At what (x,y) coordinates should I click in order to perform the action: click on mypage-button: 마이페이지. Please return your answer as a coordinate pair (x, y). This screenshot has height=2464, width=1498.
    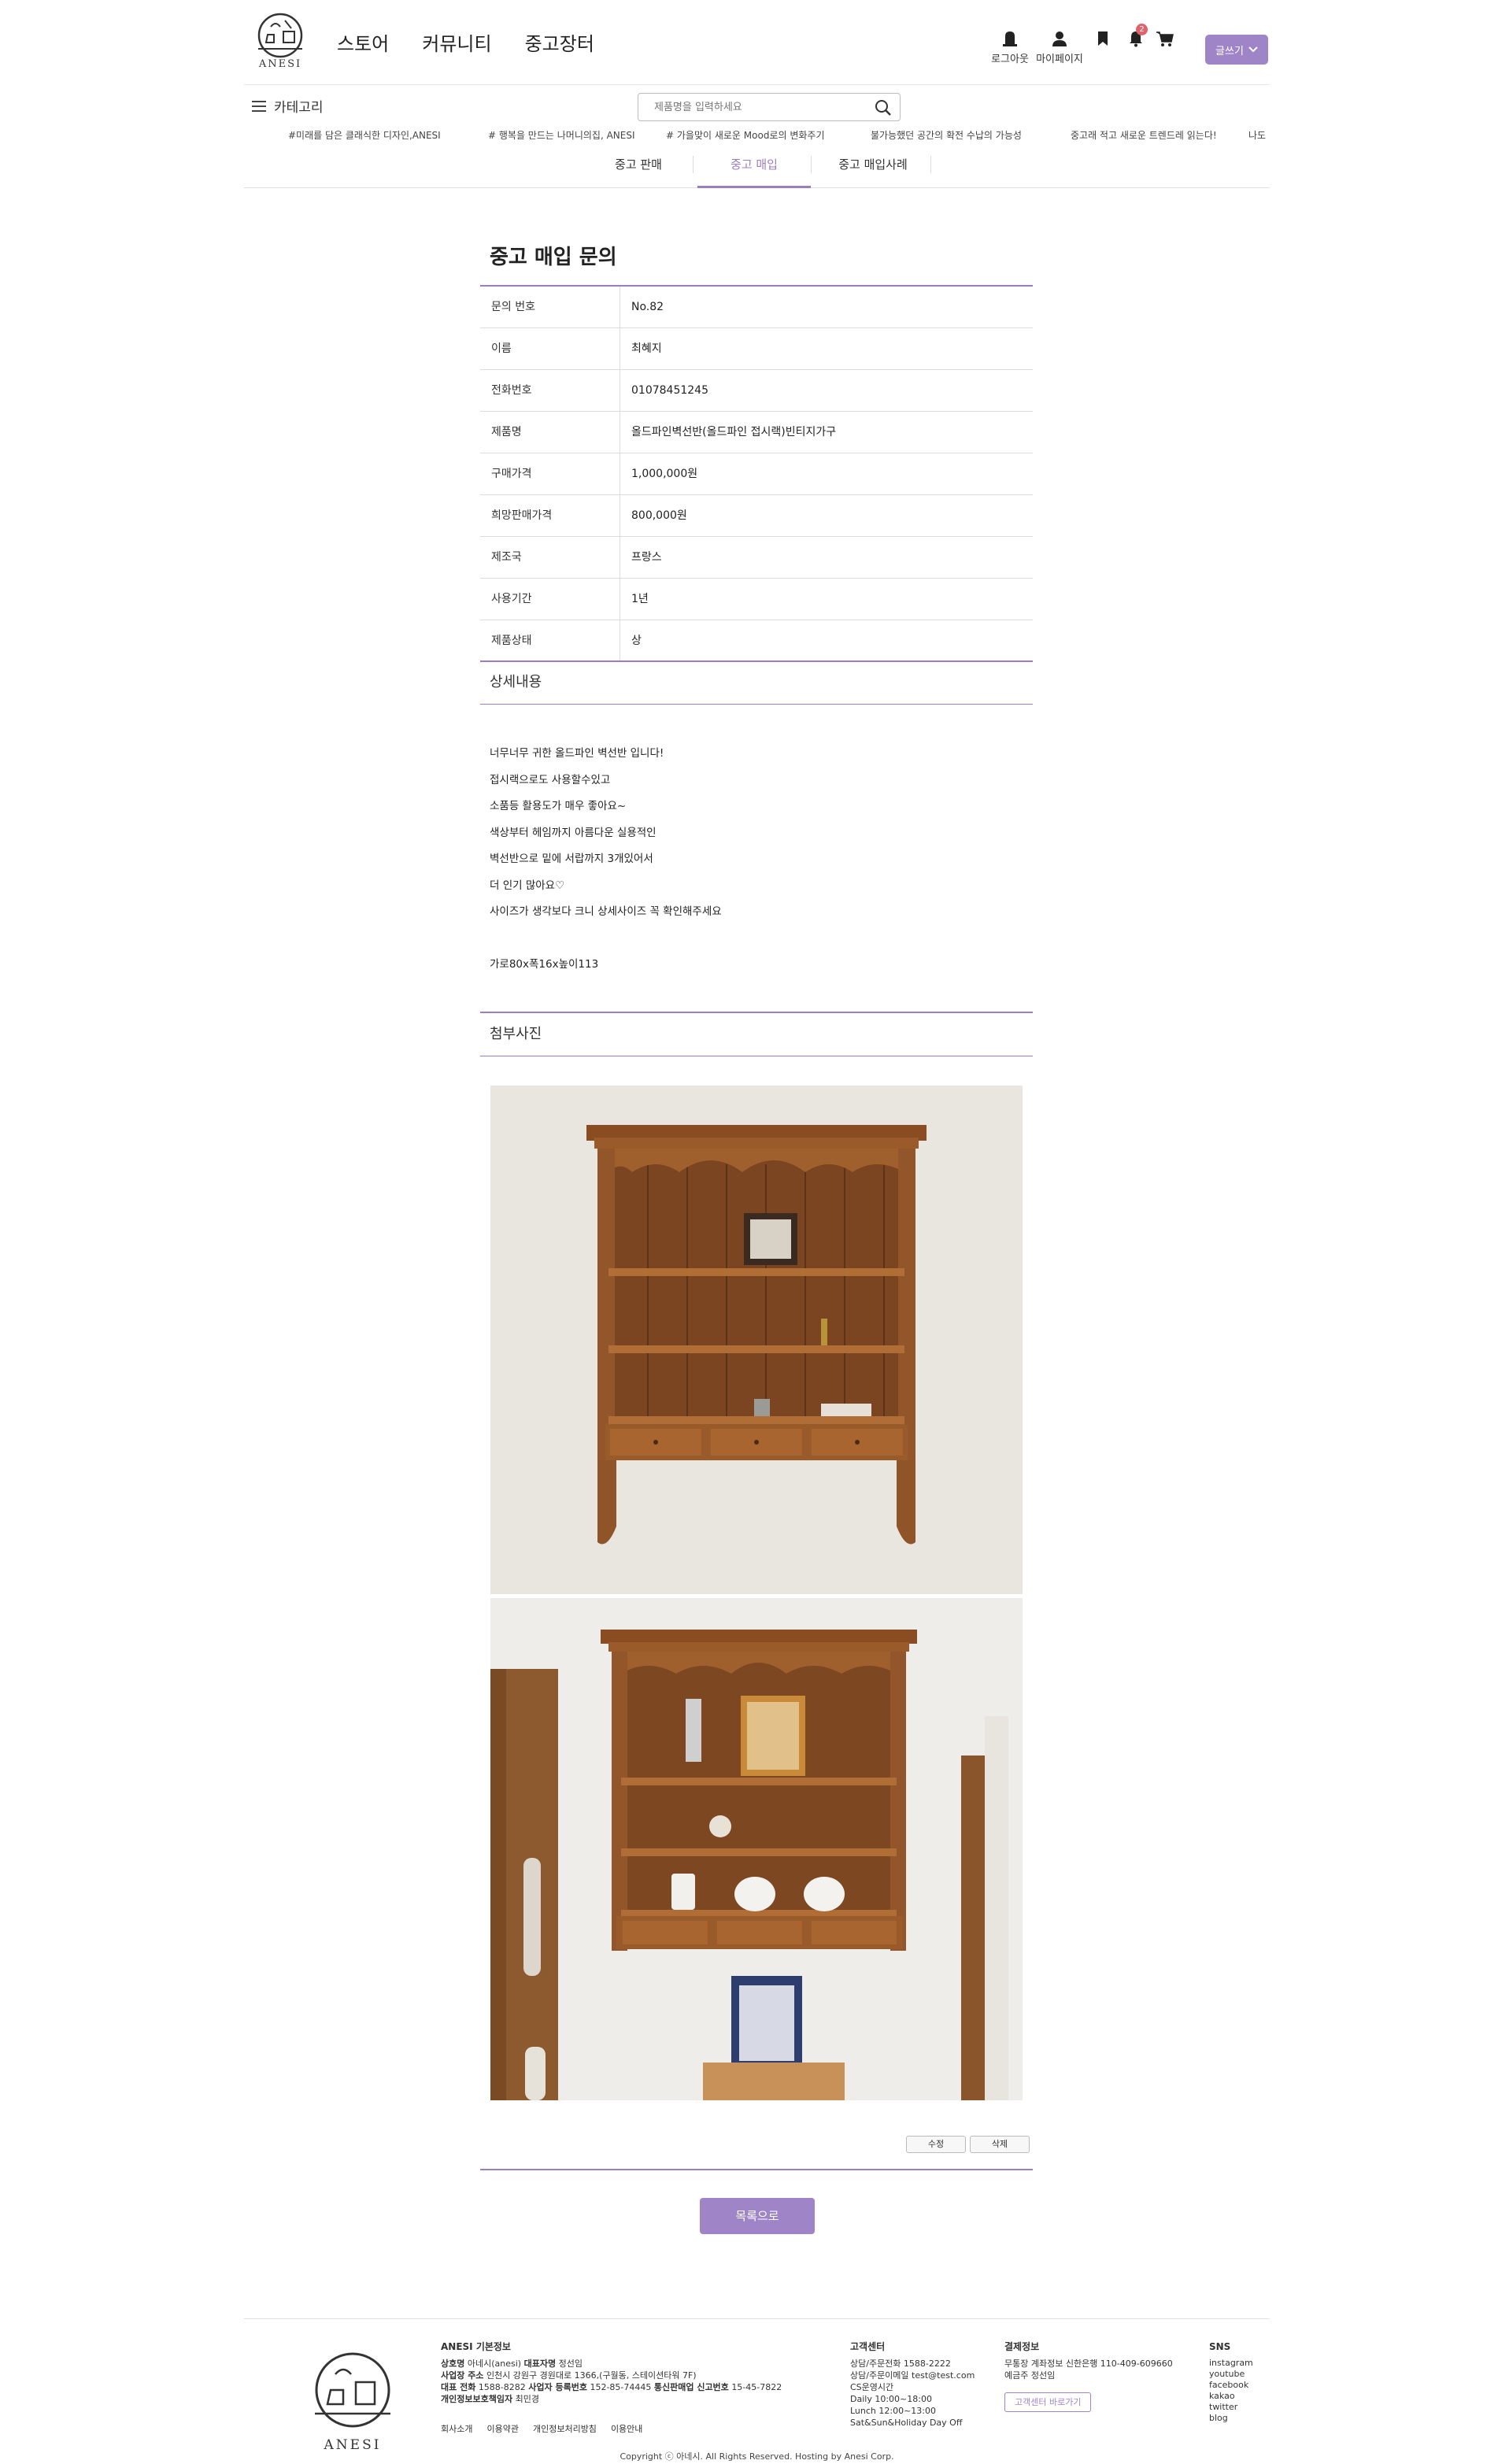
    Looking at the image, I should click on (1059, 47).